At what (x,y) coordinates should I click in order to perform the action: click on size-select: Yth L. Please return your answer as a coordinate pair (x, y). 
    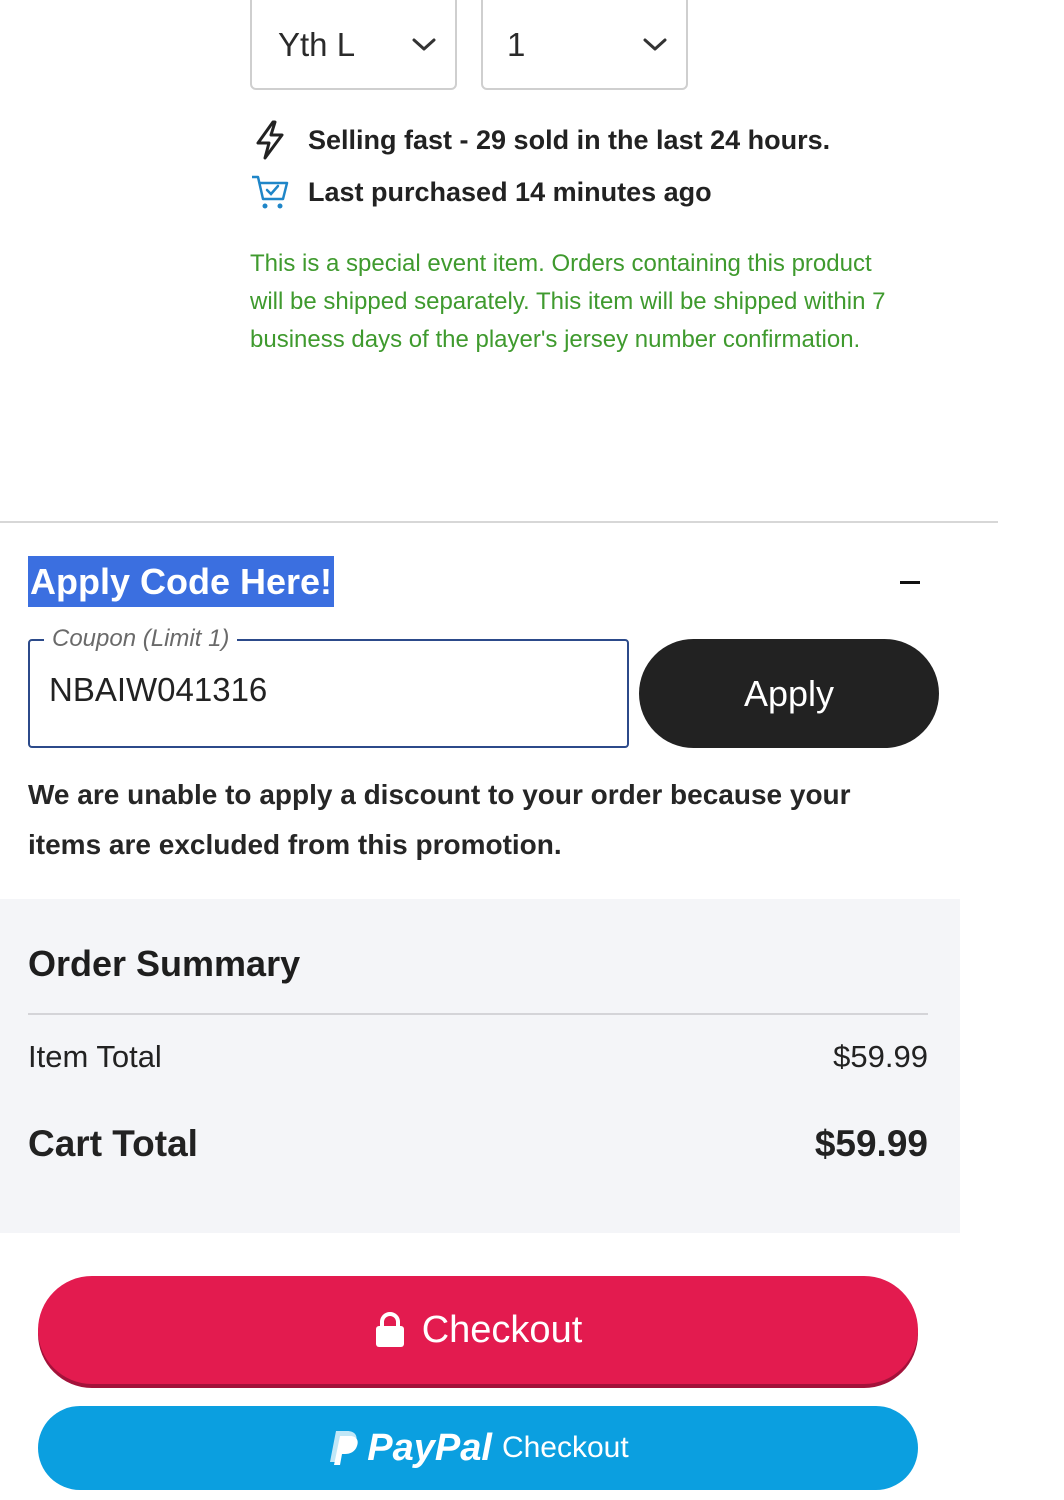
    Looking at the image, I should click on (353, 45).